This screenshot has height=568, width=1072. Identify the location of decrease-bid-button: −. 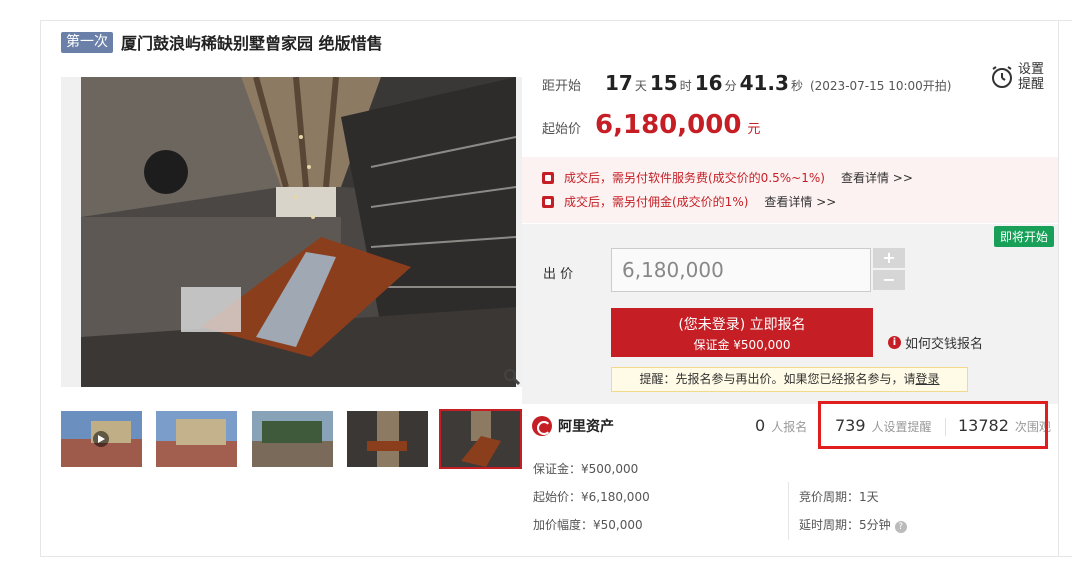
(889, 280).